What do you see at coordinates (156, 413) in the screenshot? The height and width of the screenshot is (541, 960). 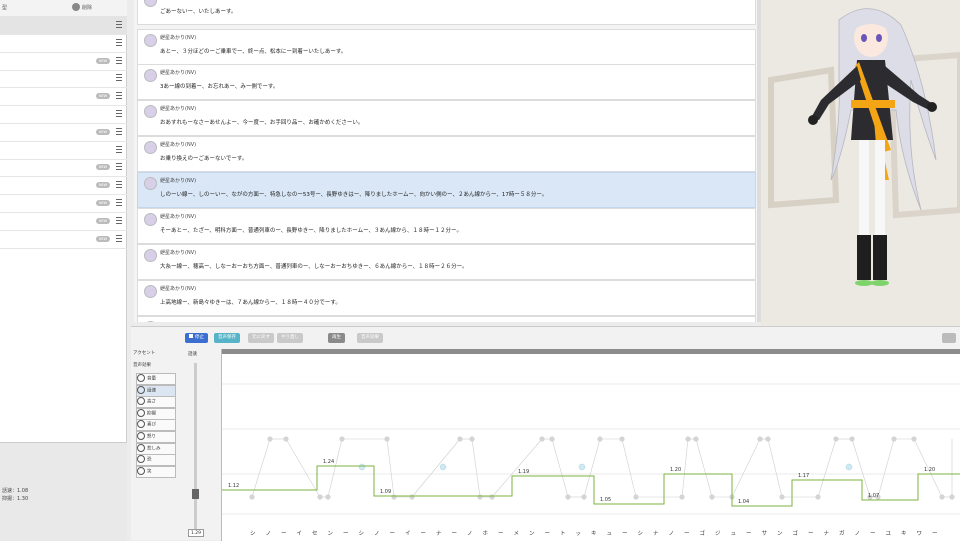 I see `effect-item: 抑揚` at bounding box center [156, 413].